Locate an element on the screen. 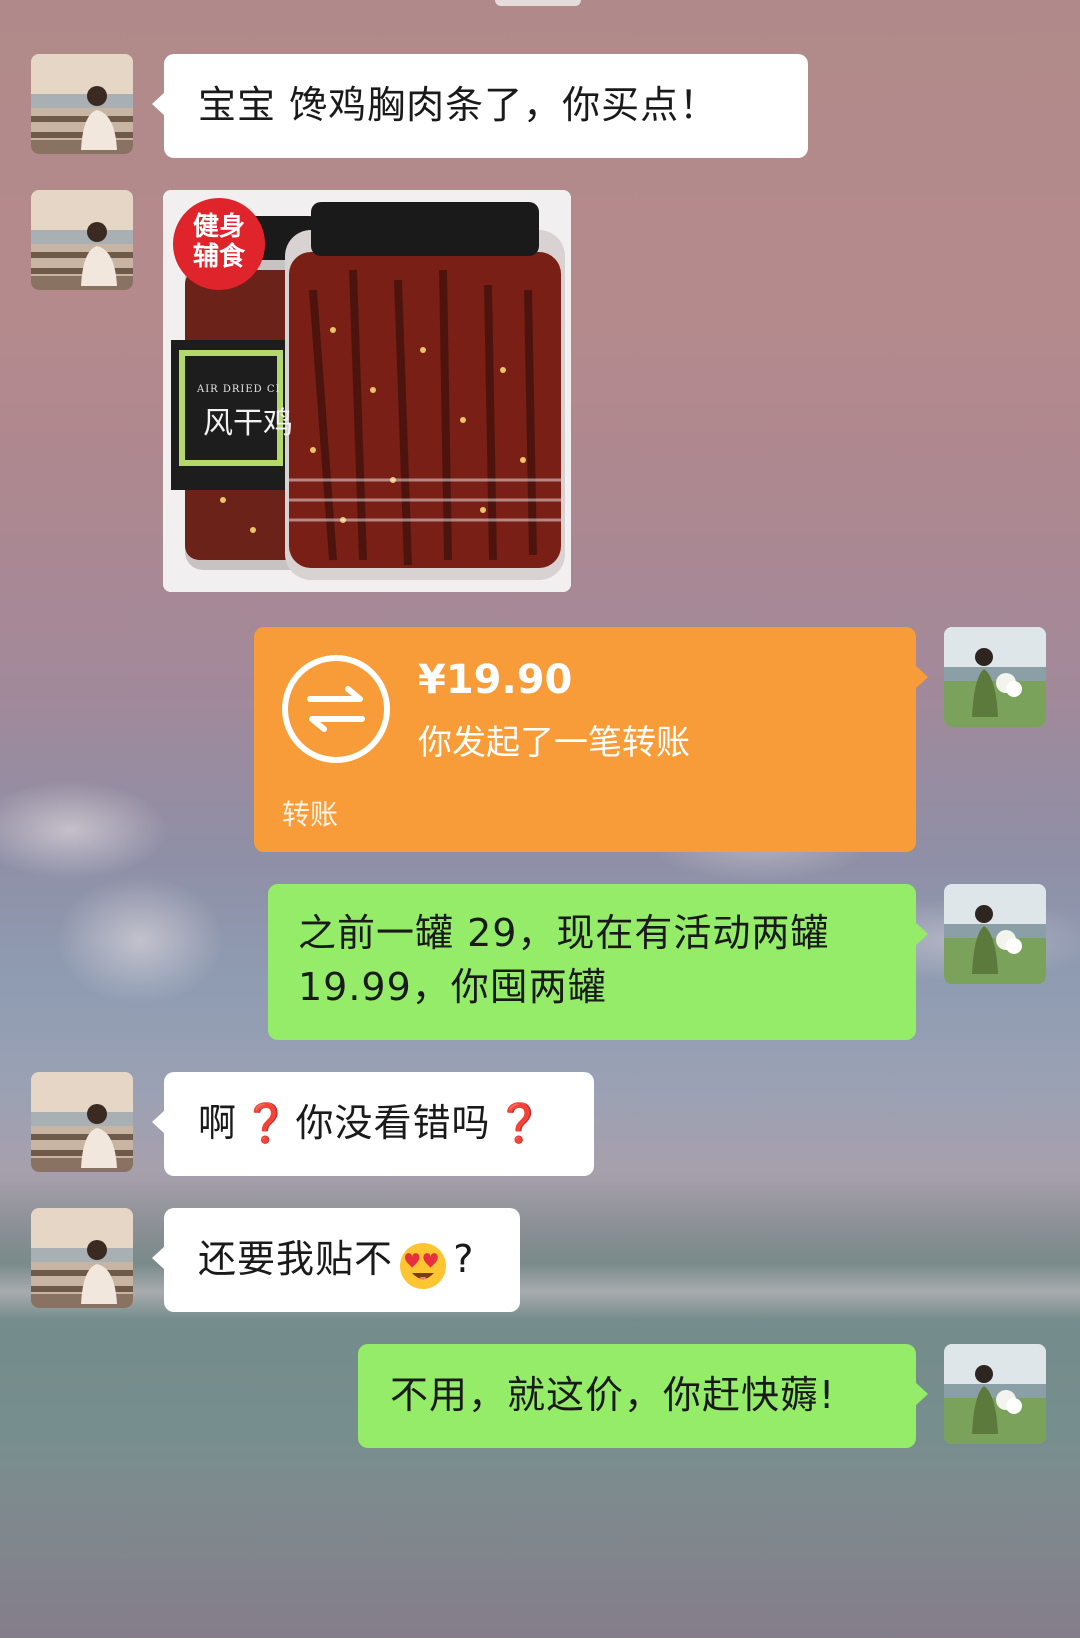 The width and height of the screenshot is (1080, 1638). message-text: 你没看错吗 is located at coordinates (393, 1123).